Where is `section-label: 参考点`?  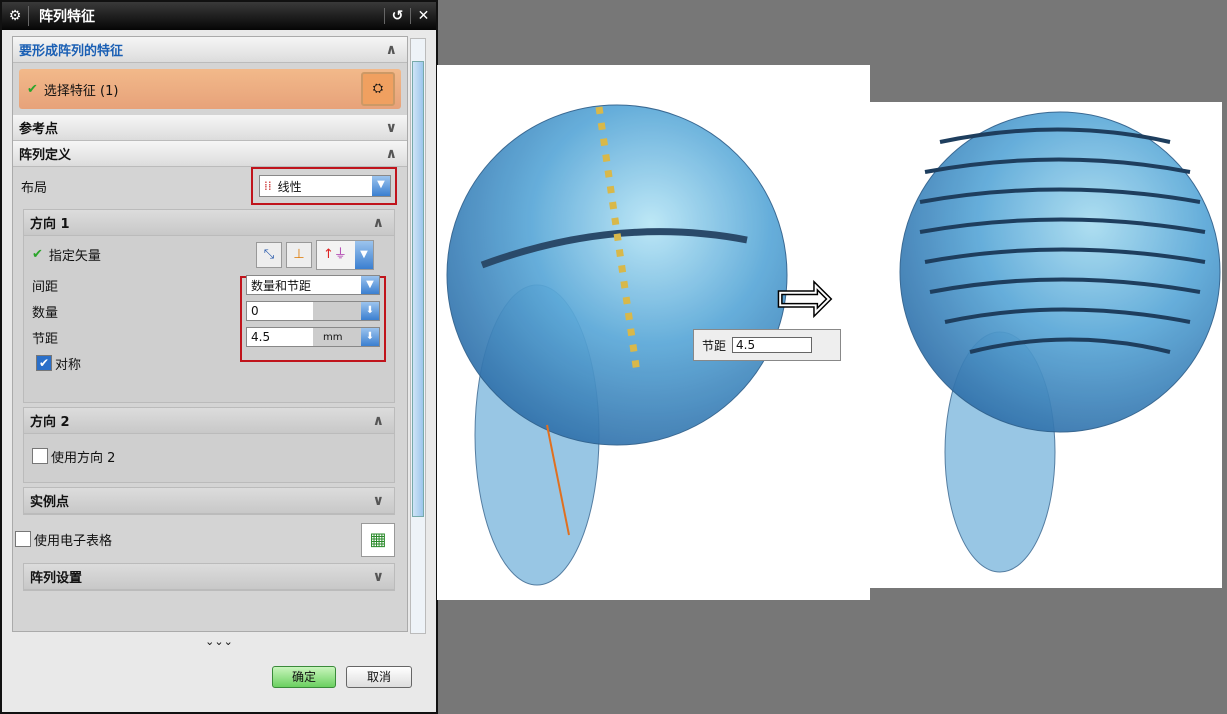
section-label: 参考点 is located at coordinates (39, 129).